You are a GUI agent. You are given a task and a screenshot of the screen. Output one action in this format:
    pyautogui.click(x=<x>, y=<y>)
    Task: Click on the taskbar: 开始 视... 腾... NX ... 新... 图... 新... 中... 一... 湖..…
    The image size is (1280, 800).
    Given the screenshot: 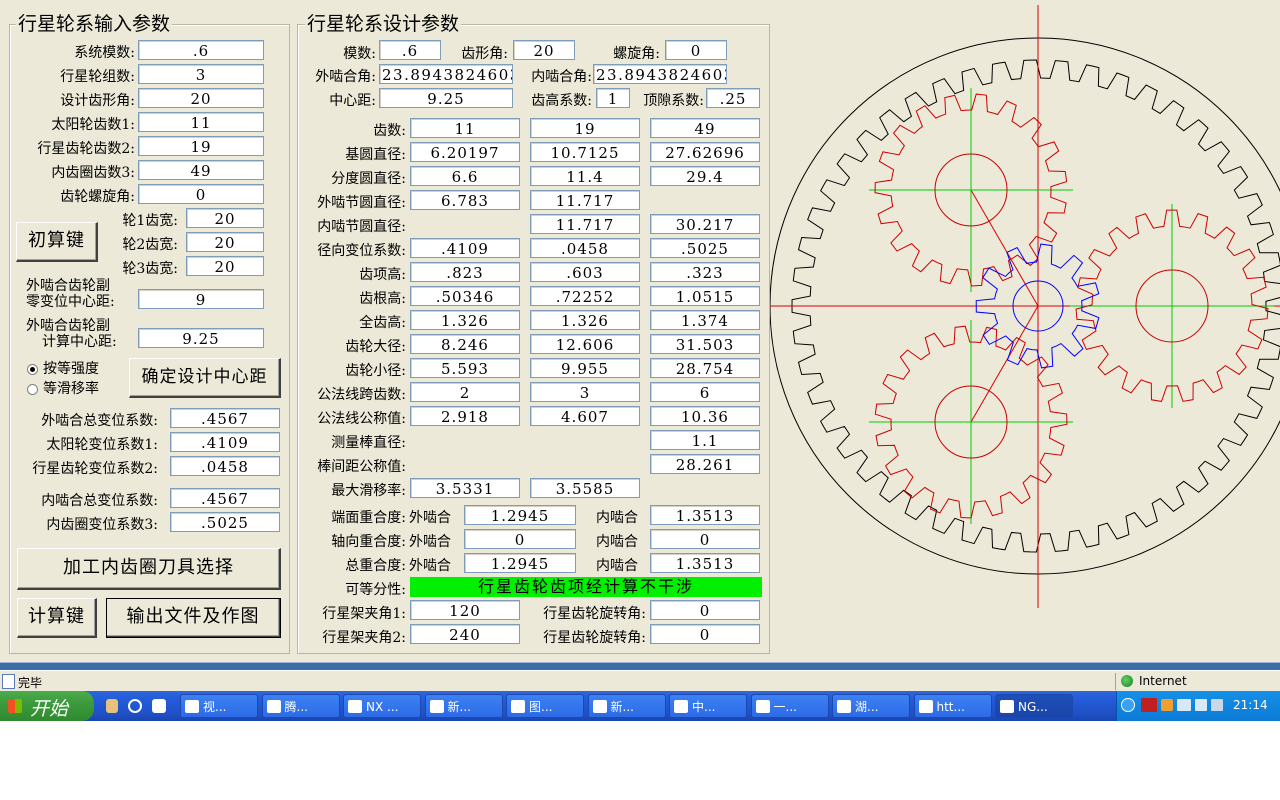 What is the action you would take?
    pyautogui.click(x=640, y=706)
    